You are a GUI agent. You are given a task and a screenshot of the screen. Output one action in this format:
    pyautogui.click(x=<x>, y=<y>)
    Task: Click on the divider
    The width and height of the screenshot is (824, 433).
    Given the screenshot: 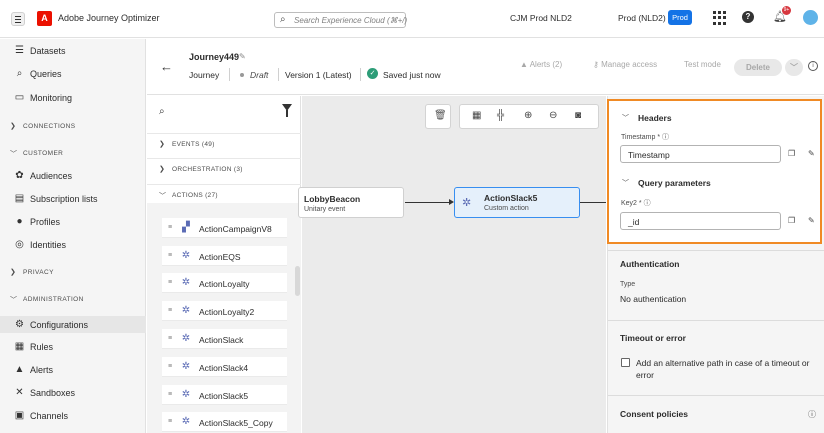 What is the action you would take?
    pyautogui.click(x=716, y=395)
    